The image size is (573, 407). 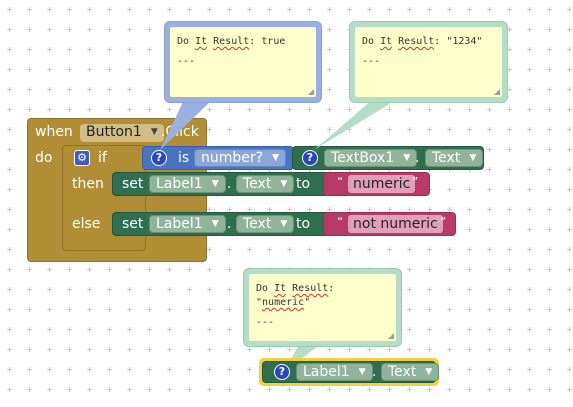 I want to click on type-dropdown-number: number? ▼, so click(x=240, y=158).